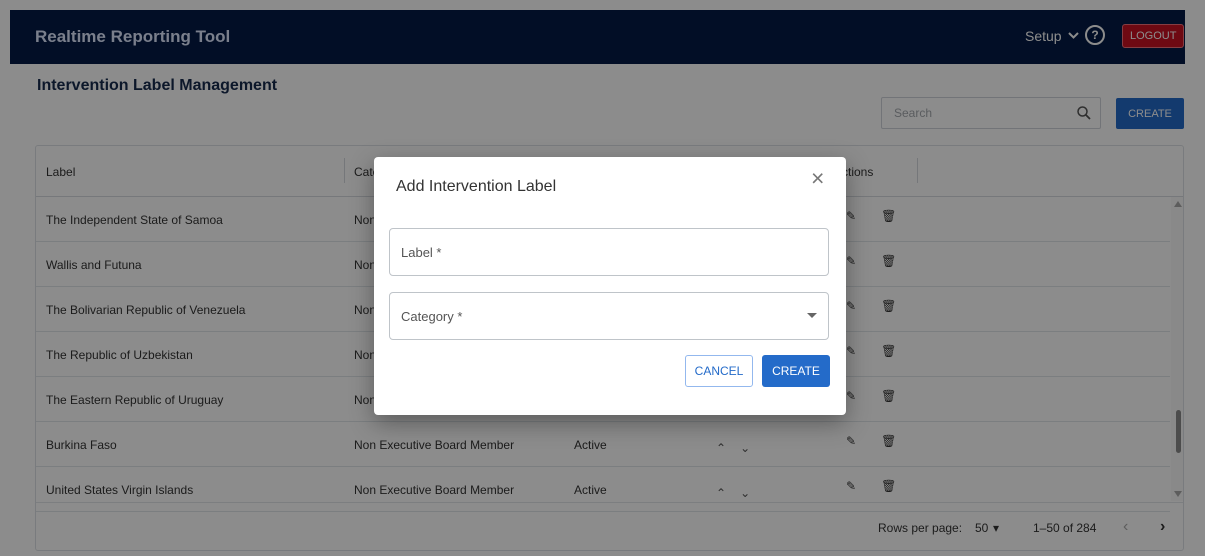  Describe the element at coordinates (796, 371) in the screenshot. I see `dialog-create-button: CREATE` at that location.